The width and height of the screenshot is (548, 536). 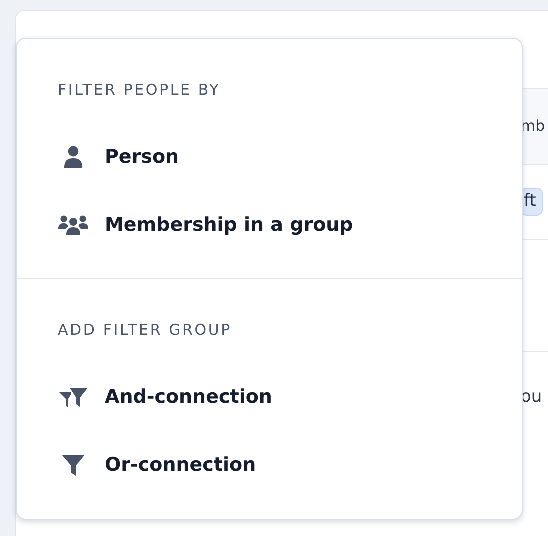 I want to click on section-heading: ADD FILTER GROUP, so click(x=145, y=330).